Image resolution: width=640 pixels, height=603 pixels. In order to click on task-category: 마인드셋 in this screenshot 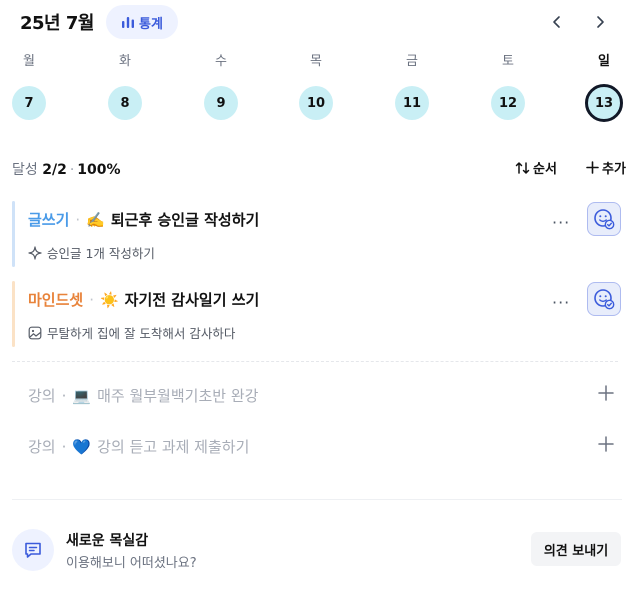, I will do `click(56, 300)`.